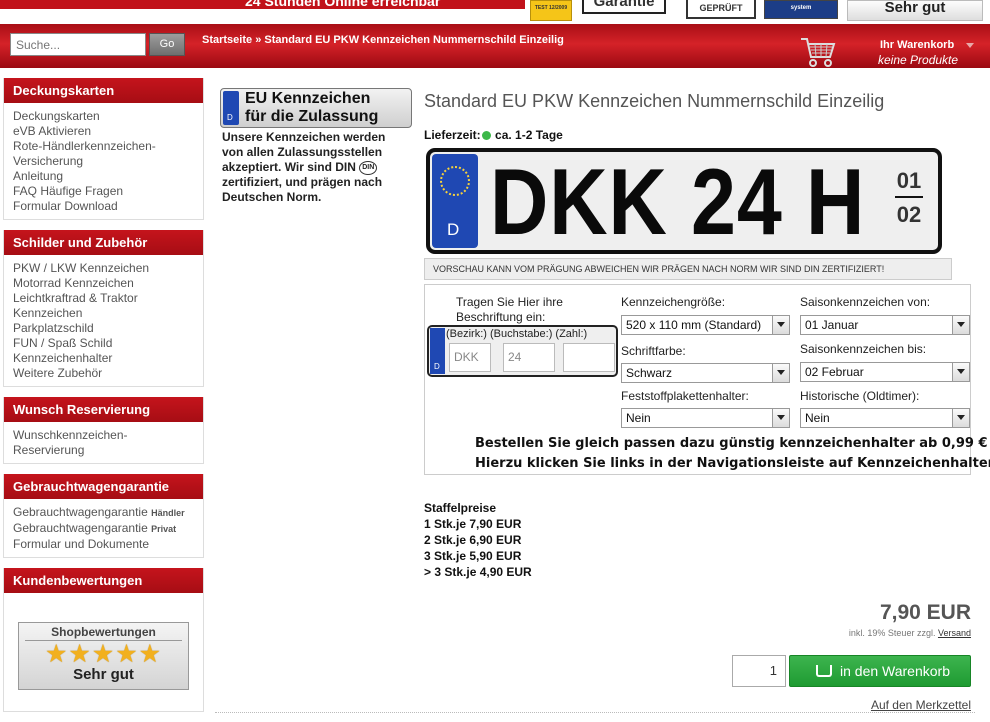 The height and width of the screenshot is (722, 990). I want to click on sidebar-item: Kennzeichenhalter, so click(103, 358).